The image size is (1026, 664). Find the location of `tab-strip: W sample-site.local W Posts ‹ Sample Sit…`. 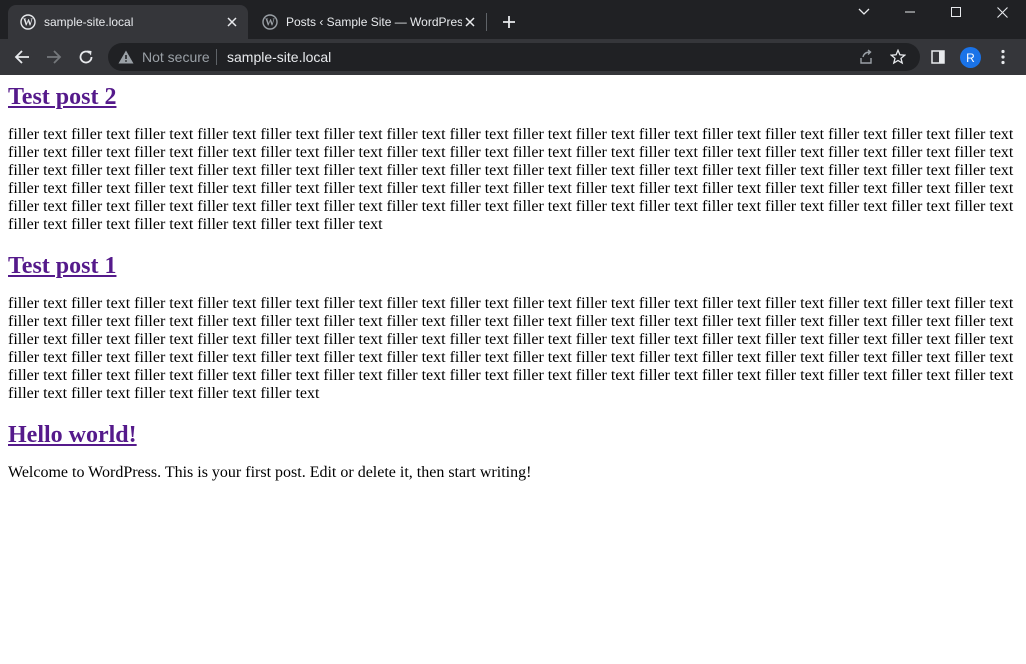

tab-strip: W sample-site.local W Posts ‹ Sample Sit… is located at coordinates (513, 19).